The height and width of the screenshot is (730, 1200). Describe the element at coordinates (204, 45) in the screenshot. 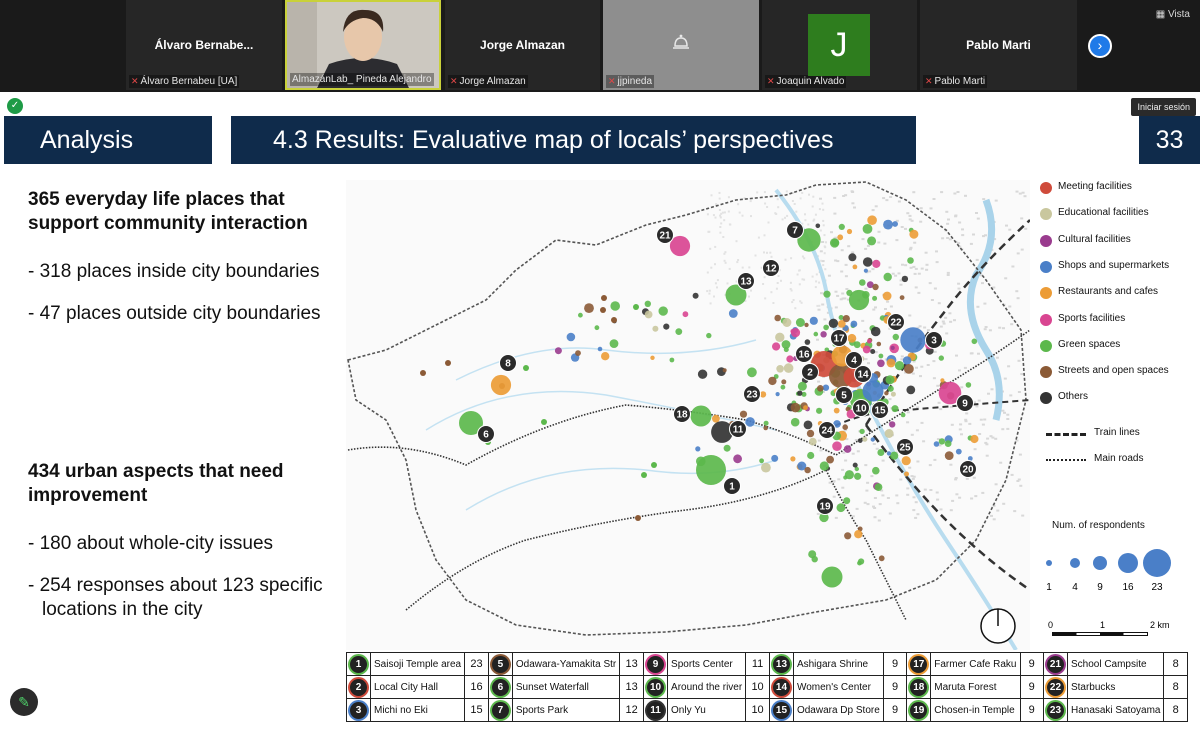

I see `participant-tile-alvaro: Álvaro Bernabe... ✕ Álvaro Bernabeu [UA]` at that location.